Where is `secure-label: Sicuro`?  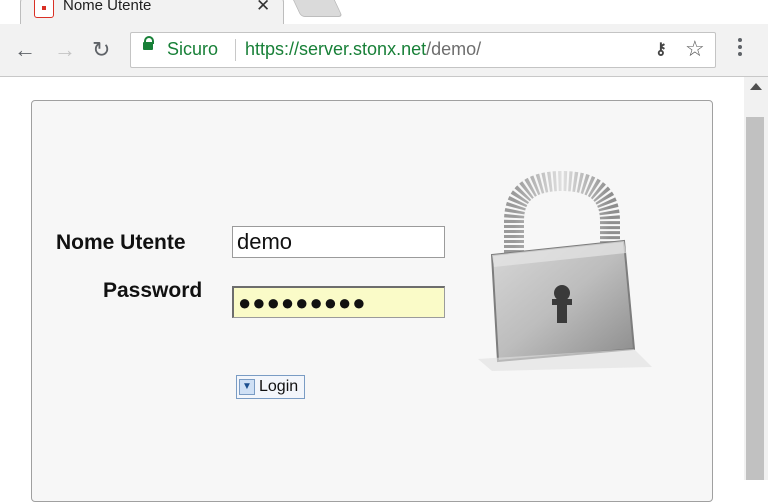
secure-label: Sicuro is located at coordinates (193, 49).